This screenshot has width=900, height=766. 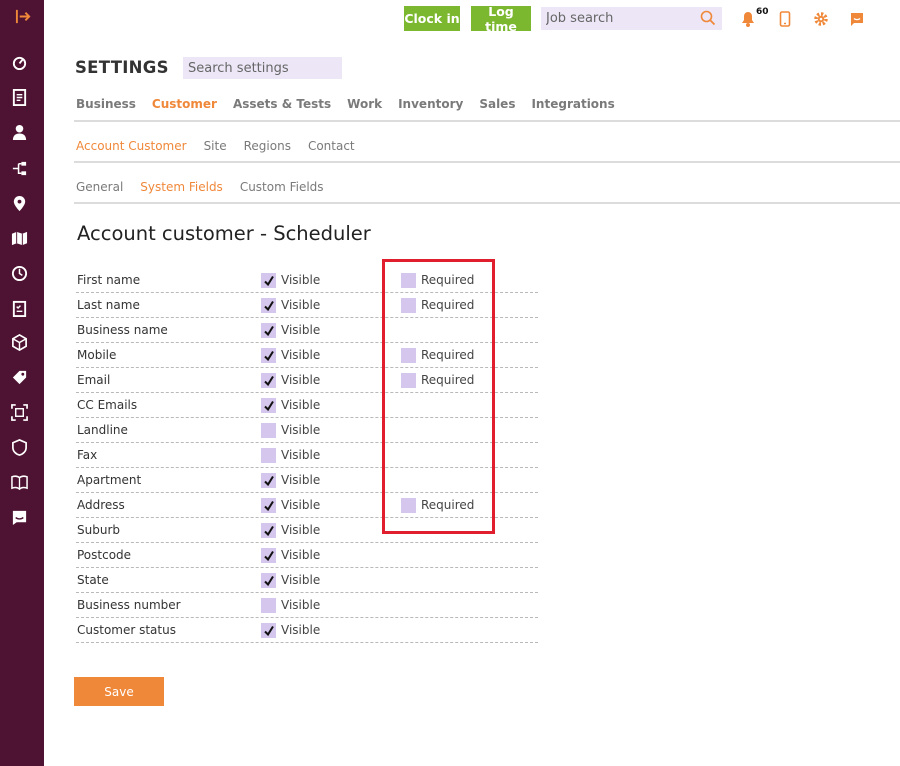 I want to click on field-name: Last name, so click(x=108, y=305).